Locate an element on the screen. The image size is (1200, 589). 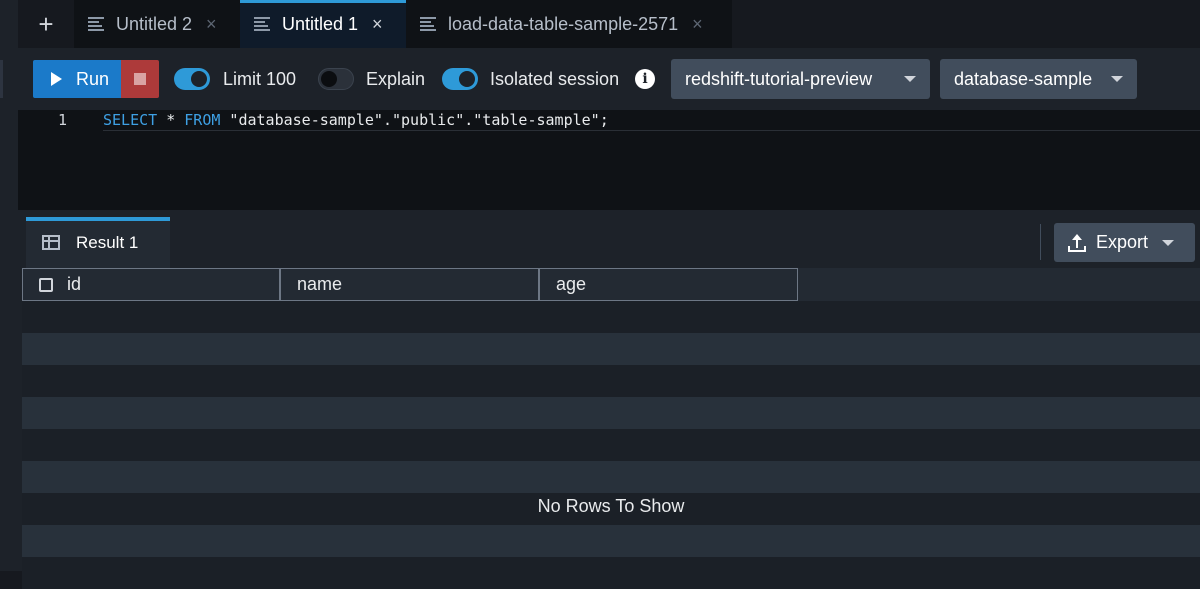
result-tab-label: Result 1 is located at coordinates (107, 242).